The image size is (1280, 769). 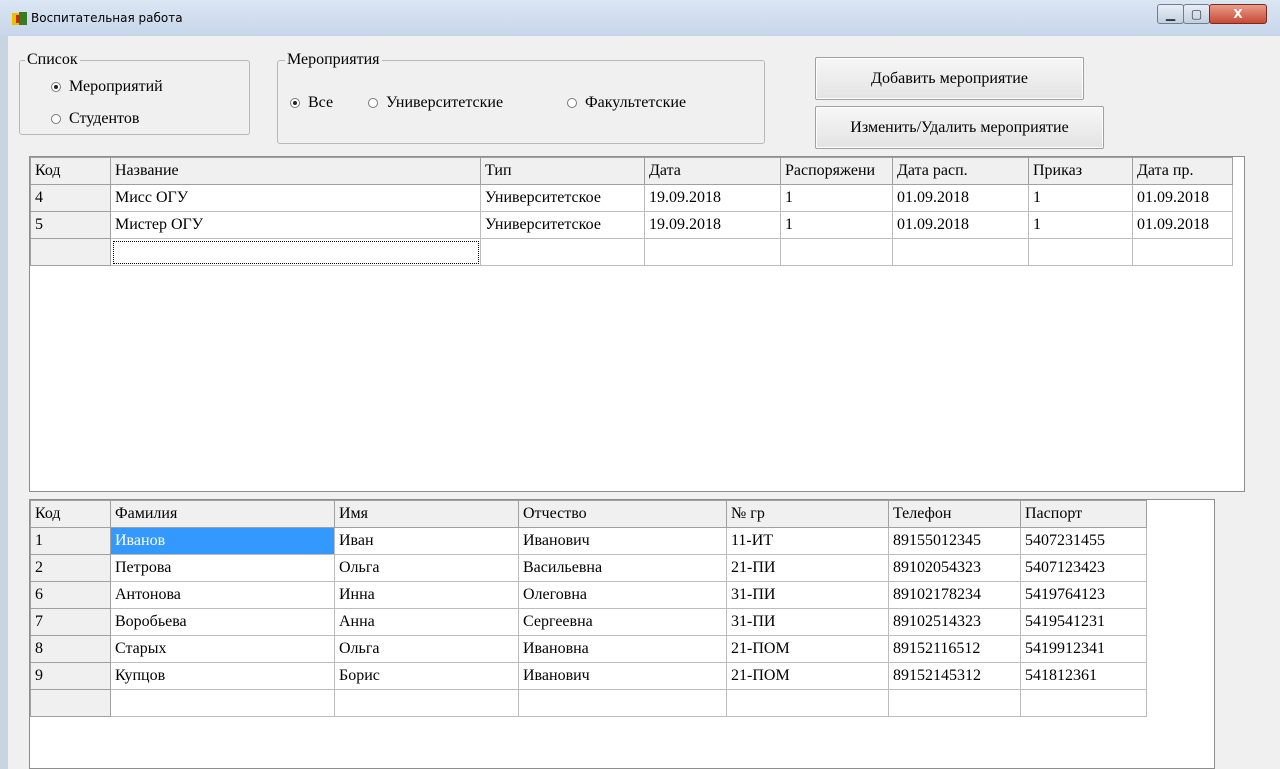 What do you see at coordinates (959, 127) in the screenshot?
I see `edit-delete-event-button: Изменить/Удалить мероприятие` at bounding box center [959, 127].